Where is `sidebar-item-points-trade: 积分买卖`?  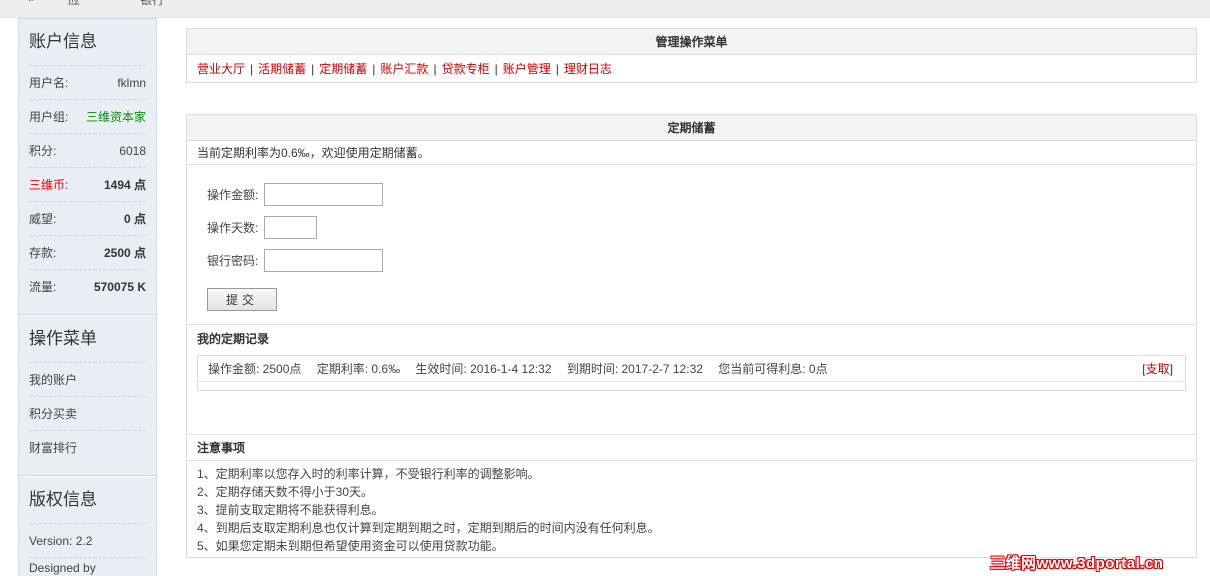 sidebar-item-points-trade: 积分买卖 is located at coordinates (87, 413).